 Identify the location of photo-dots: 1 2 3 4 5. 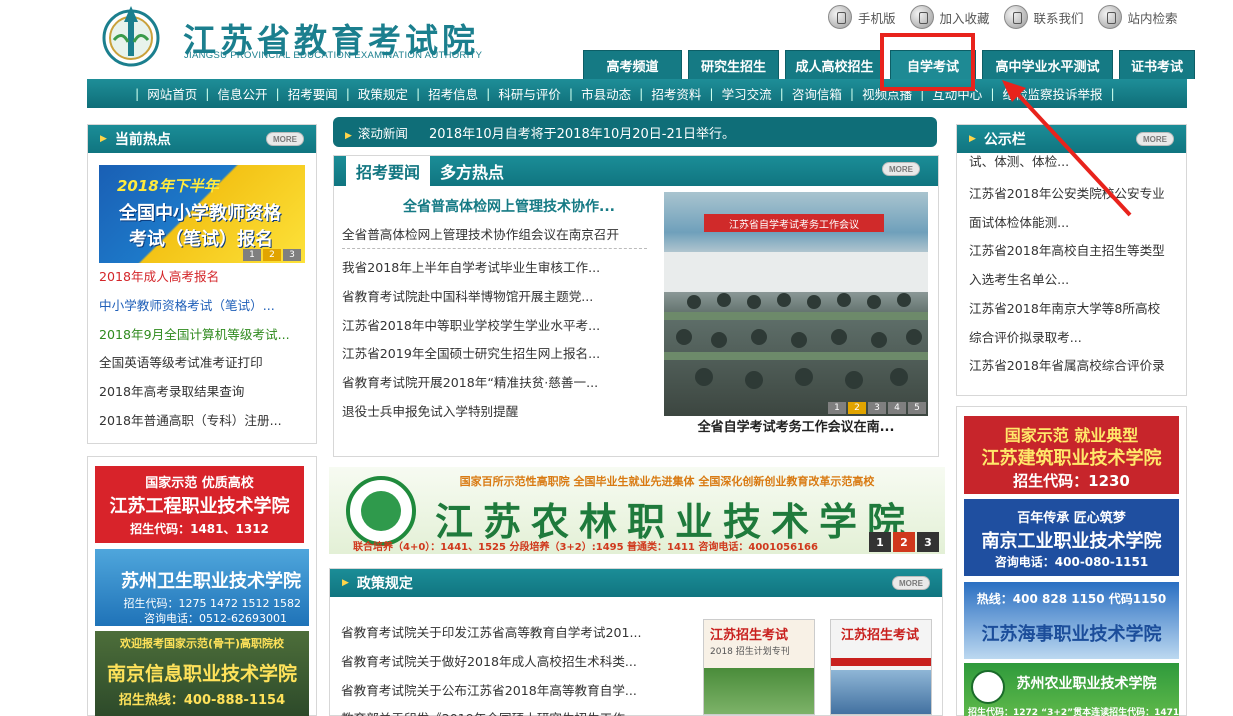
(876, 408).